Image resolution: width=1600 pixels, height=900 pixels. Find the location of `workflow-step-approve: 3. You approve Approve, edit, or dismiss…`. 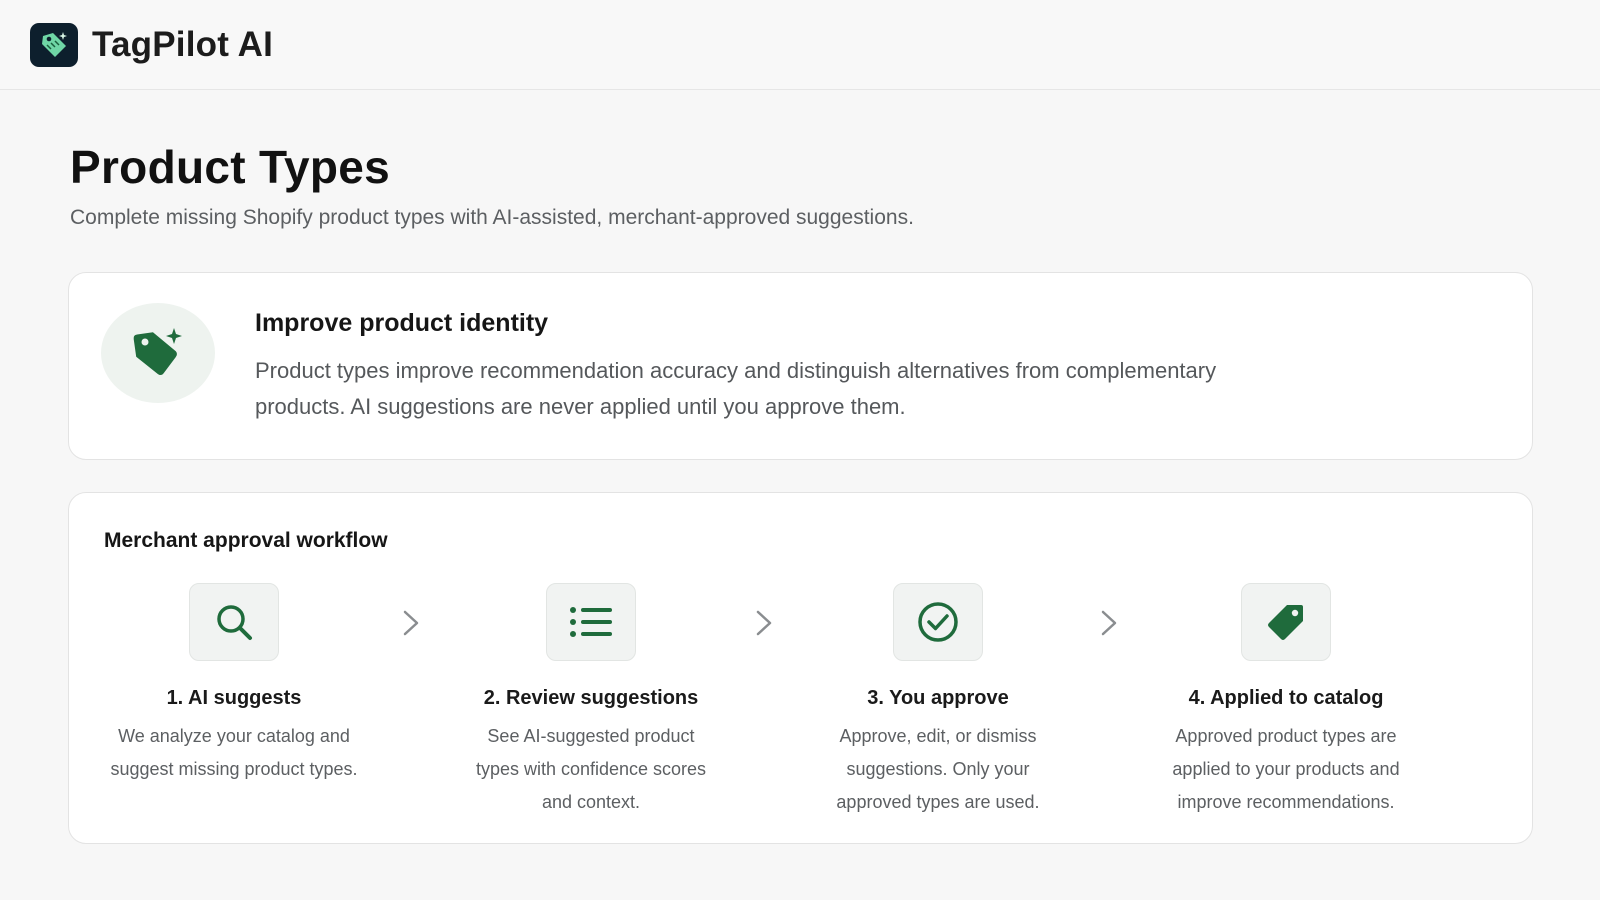

workflow-step-approve: 3. You approve Approve, edit, or dismiss… is located at coordinates (938, 701).